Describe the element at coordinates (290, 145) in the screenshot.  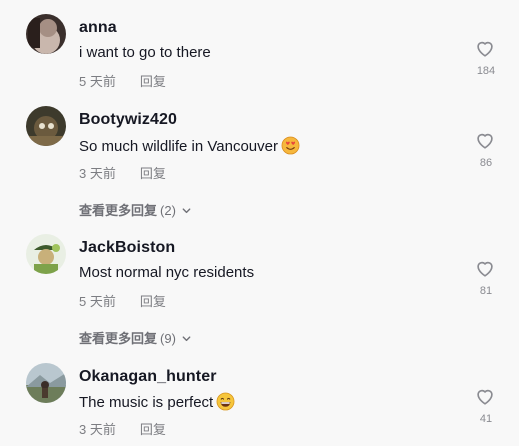
I see `heart-eyes-emoji` at that location.